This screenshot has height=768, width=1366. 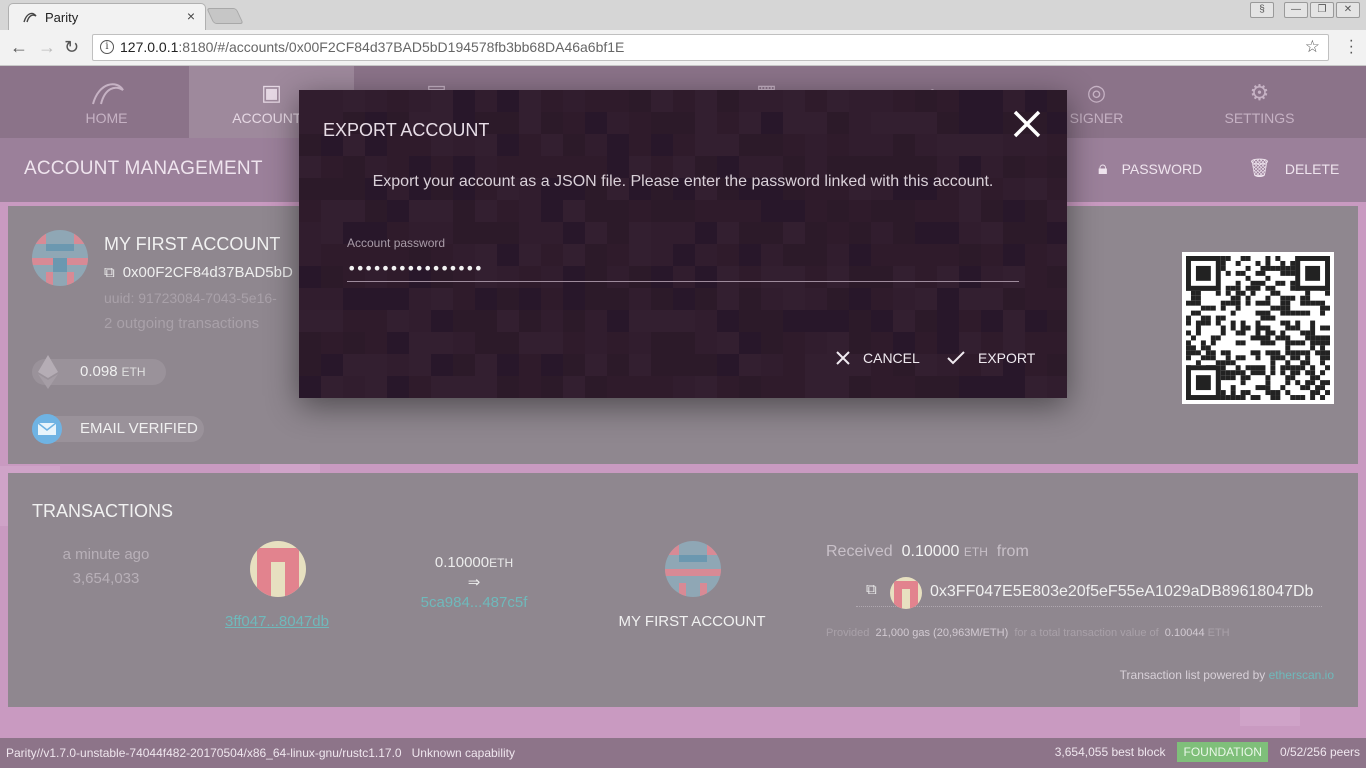 I want to click on close-window-button: ✕, so click(x=1348, y=10).